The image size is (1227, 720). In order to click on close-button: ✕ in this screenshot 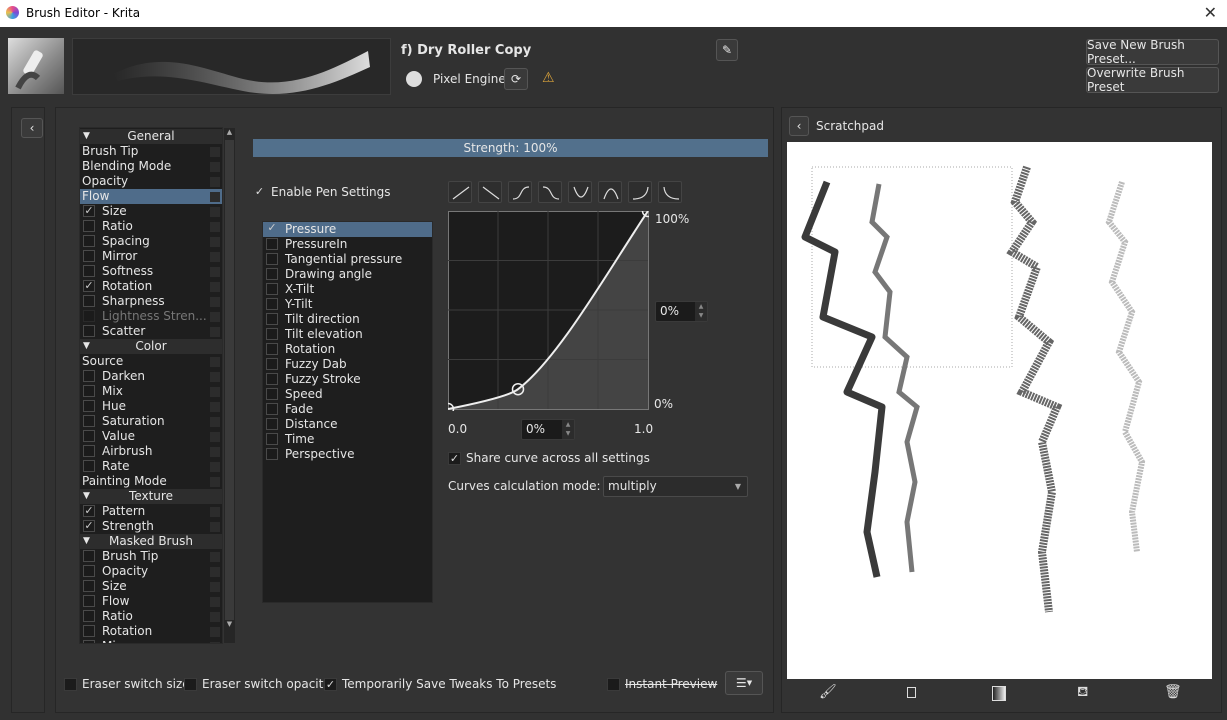, I will do `click(1210, 12)`.